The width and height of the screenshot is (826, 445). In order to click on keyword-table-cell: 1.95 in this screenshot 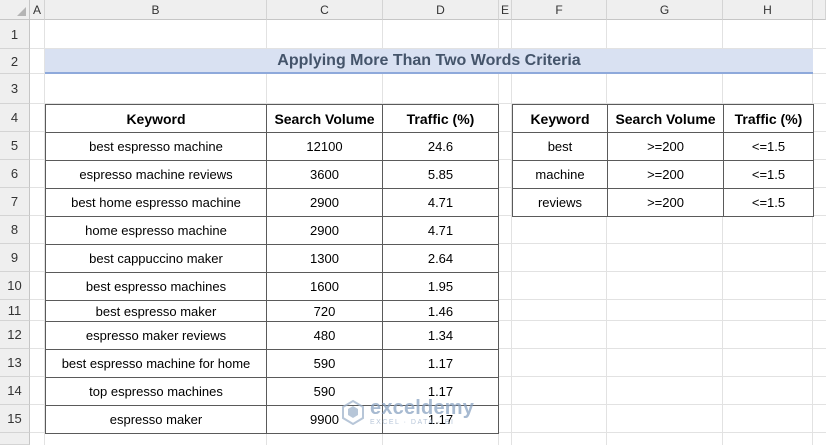, I will do `click(440, 286)`.